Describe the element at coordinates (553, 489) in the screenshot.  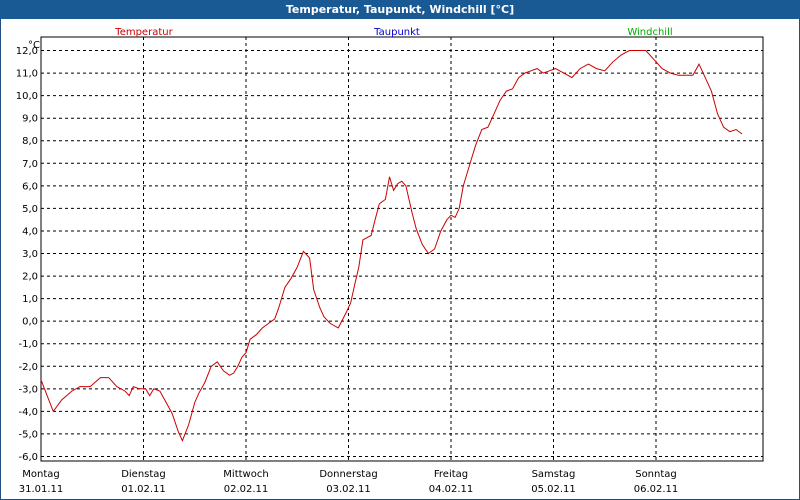
I see `x-tick-date-label: 05.02.11` at that location.